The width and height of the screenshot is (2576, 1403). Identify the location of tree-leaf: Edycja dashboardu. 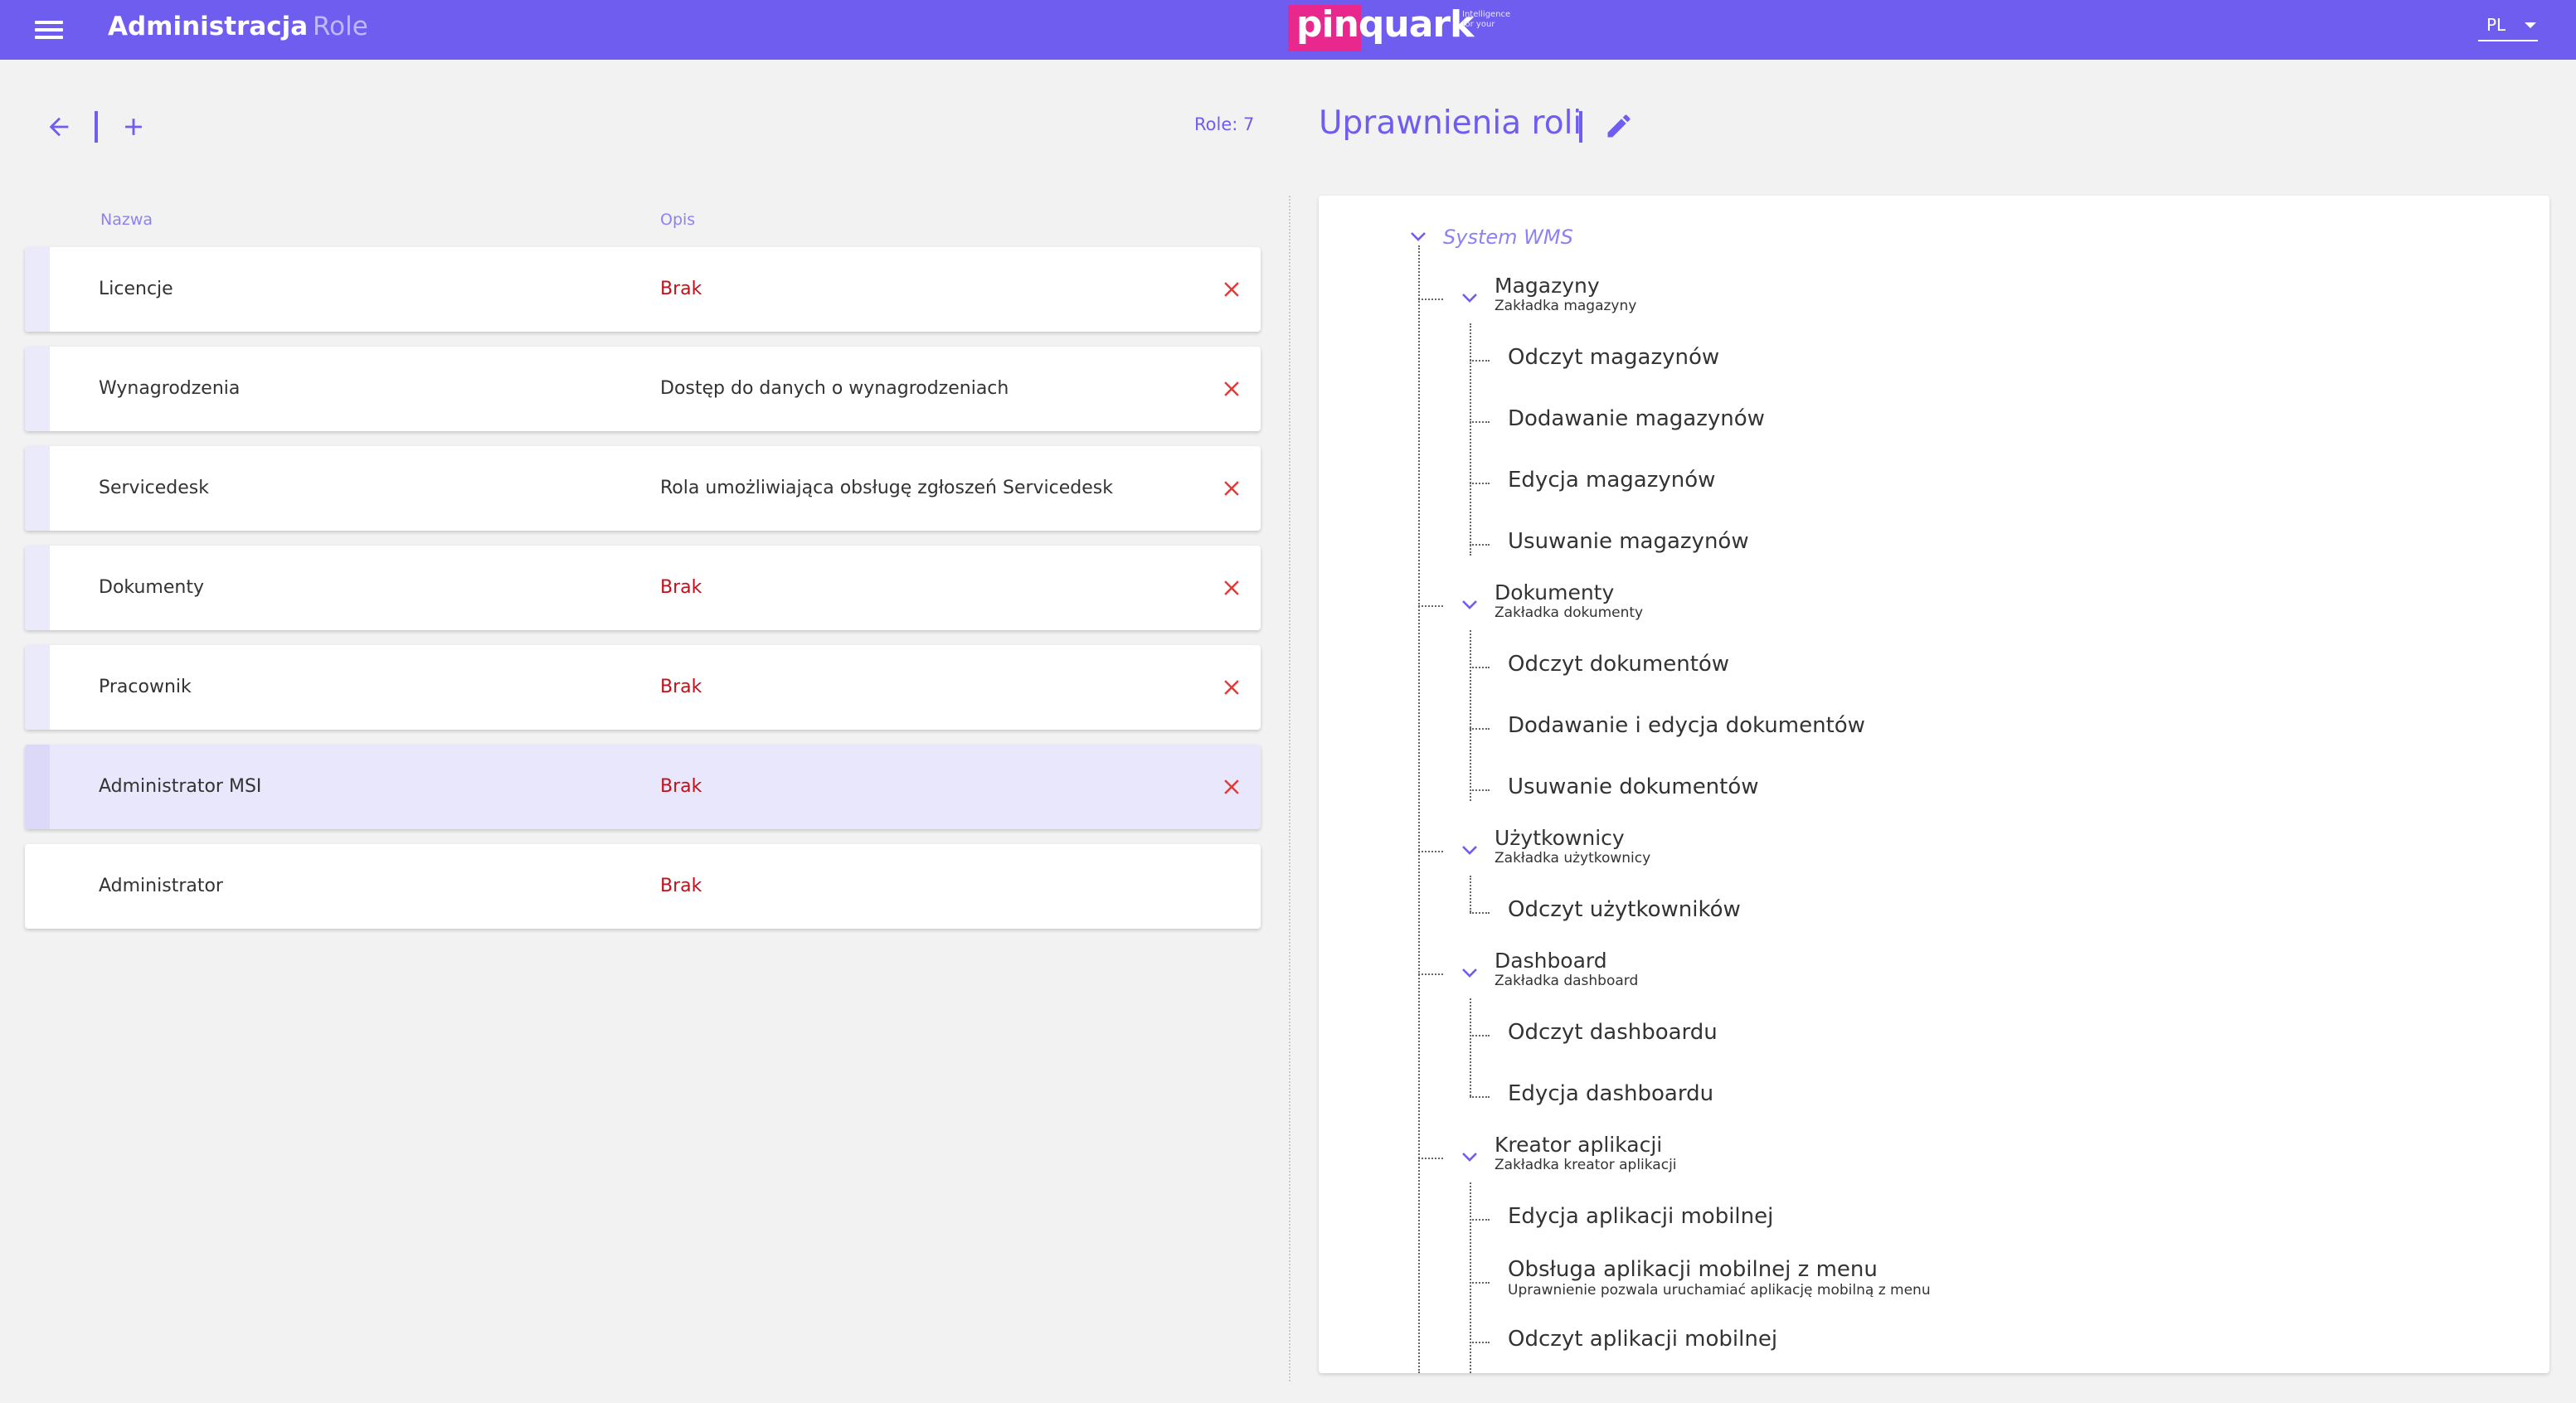
(1611, 1093).